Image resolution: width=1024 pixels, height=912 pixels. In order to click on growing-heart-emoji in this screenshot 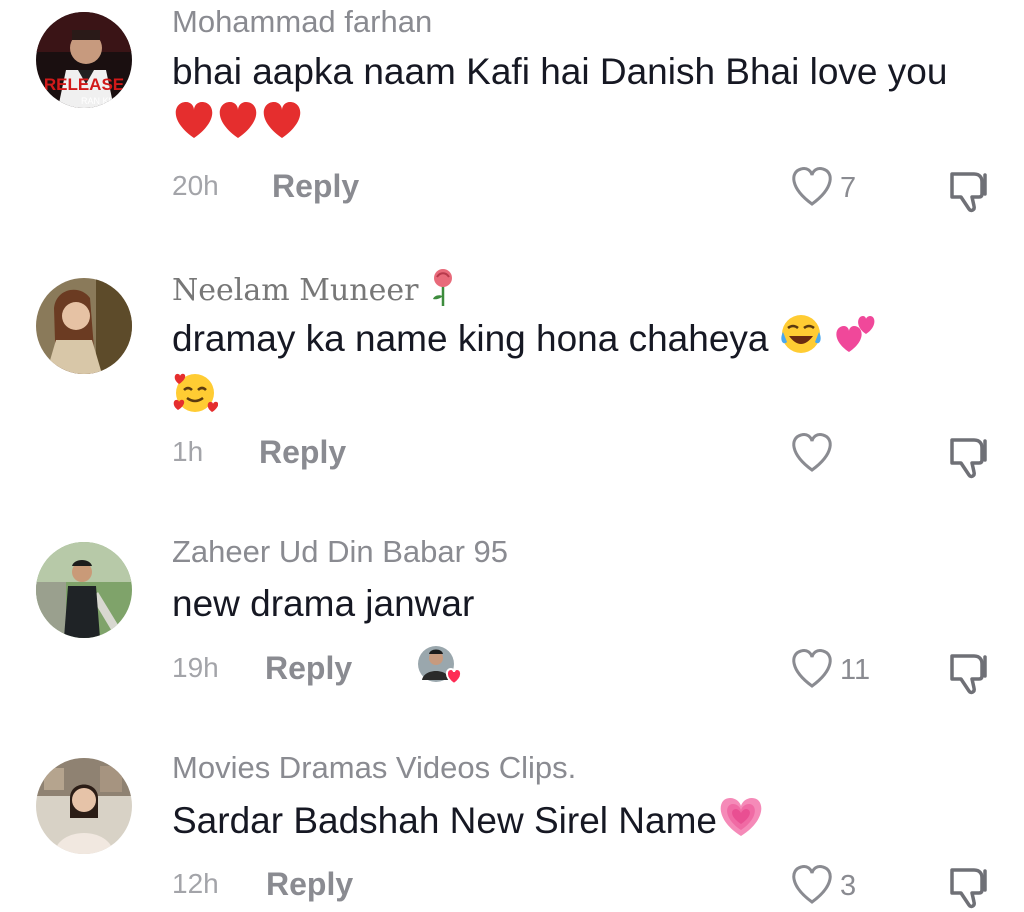, I will do `click(741, 823)`.